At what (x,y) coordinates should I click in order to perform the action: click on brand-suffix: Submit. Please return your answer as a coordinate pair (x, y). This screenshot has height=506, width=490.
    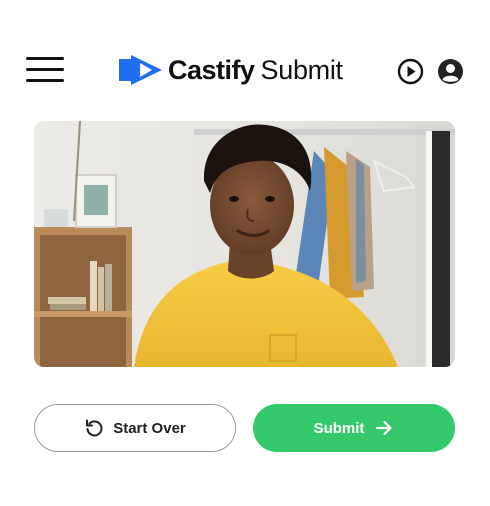
    Looking at the image, I should click on (302, 69).